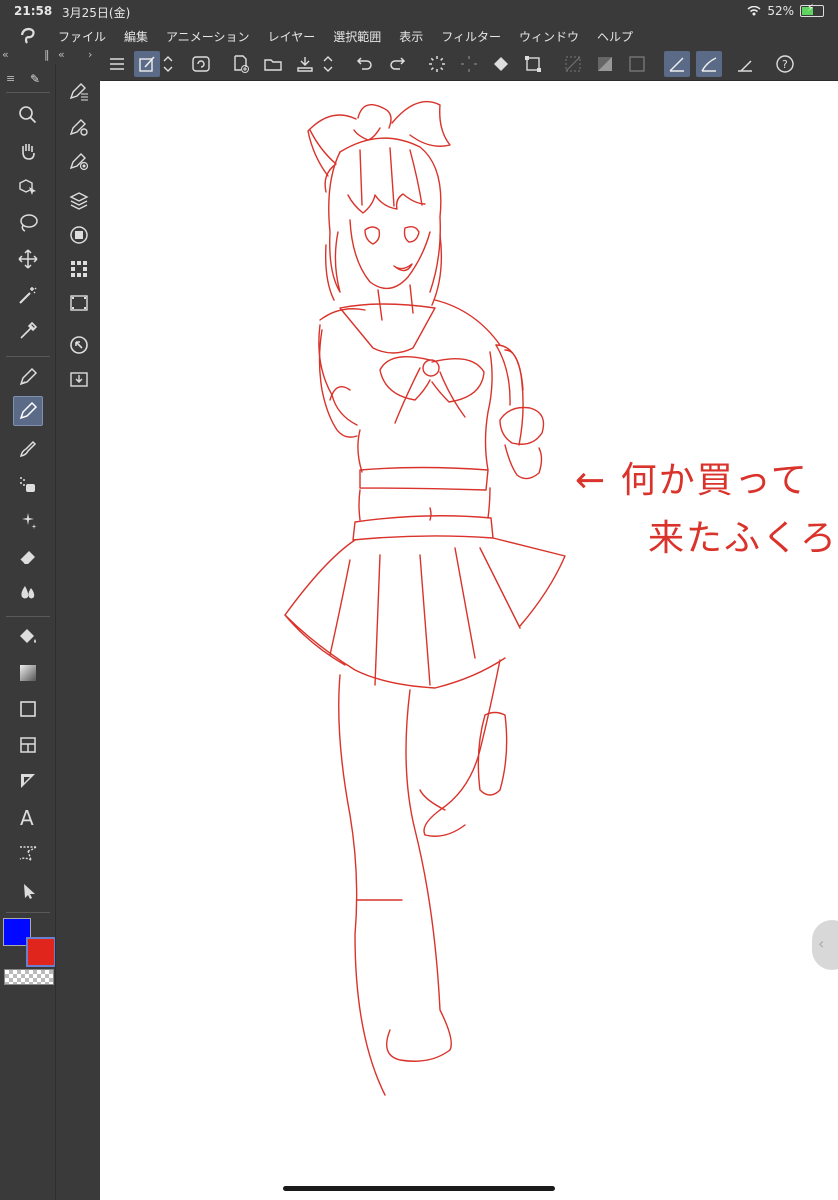  I want to click on transform-icon, so click(533, 64).